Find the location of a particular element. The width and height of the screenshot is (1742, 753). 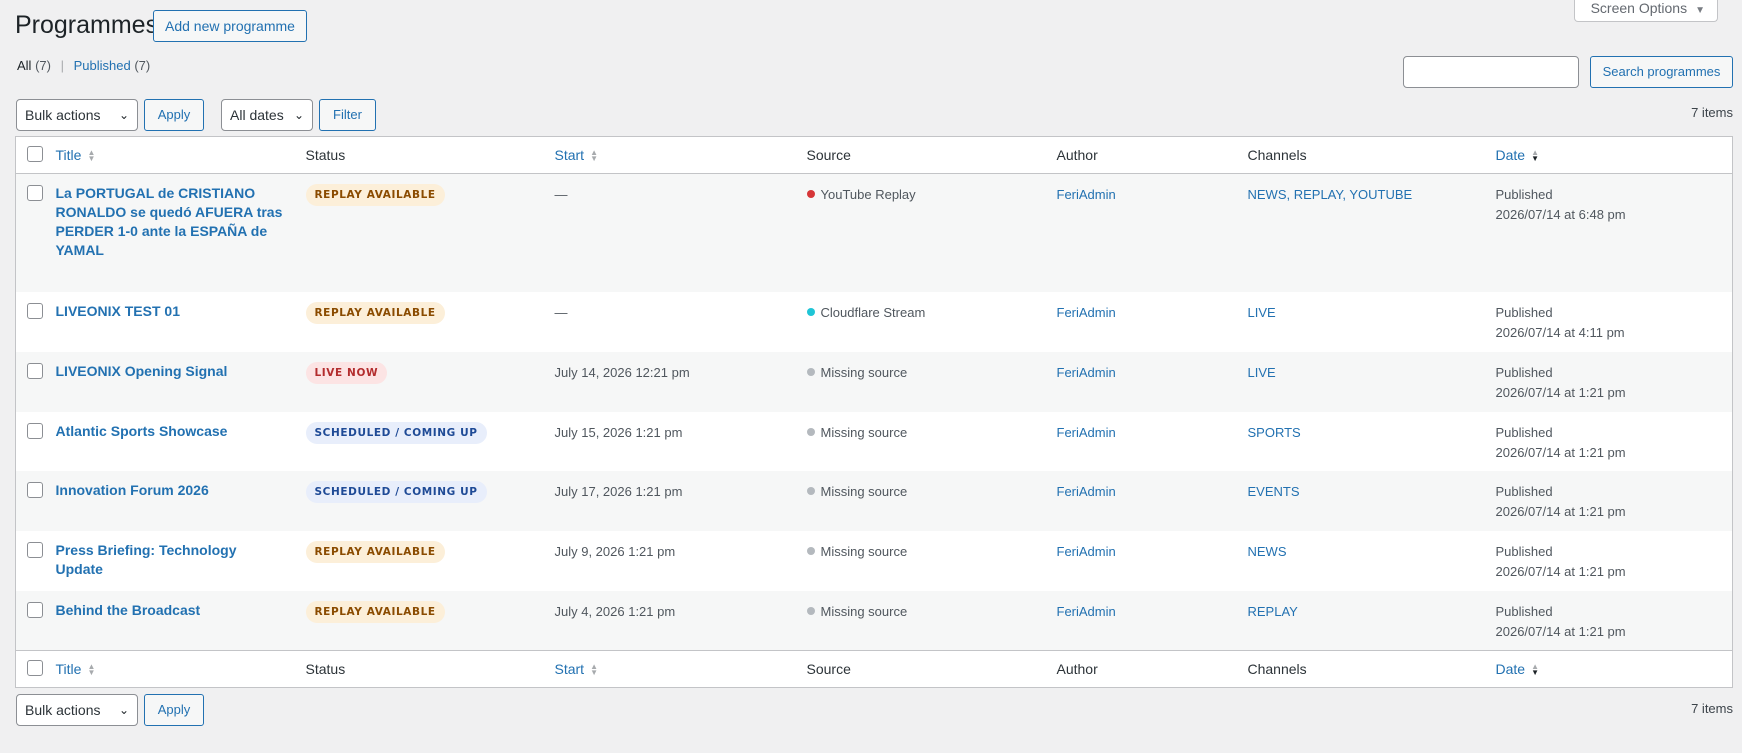

author-cell: FeriAdmin is located at coordinates (1152, 233).